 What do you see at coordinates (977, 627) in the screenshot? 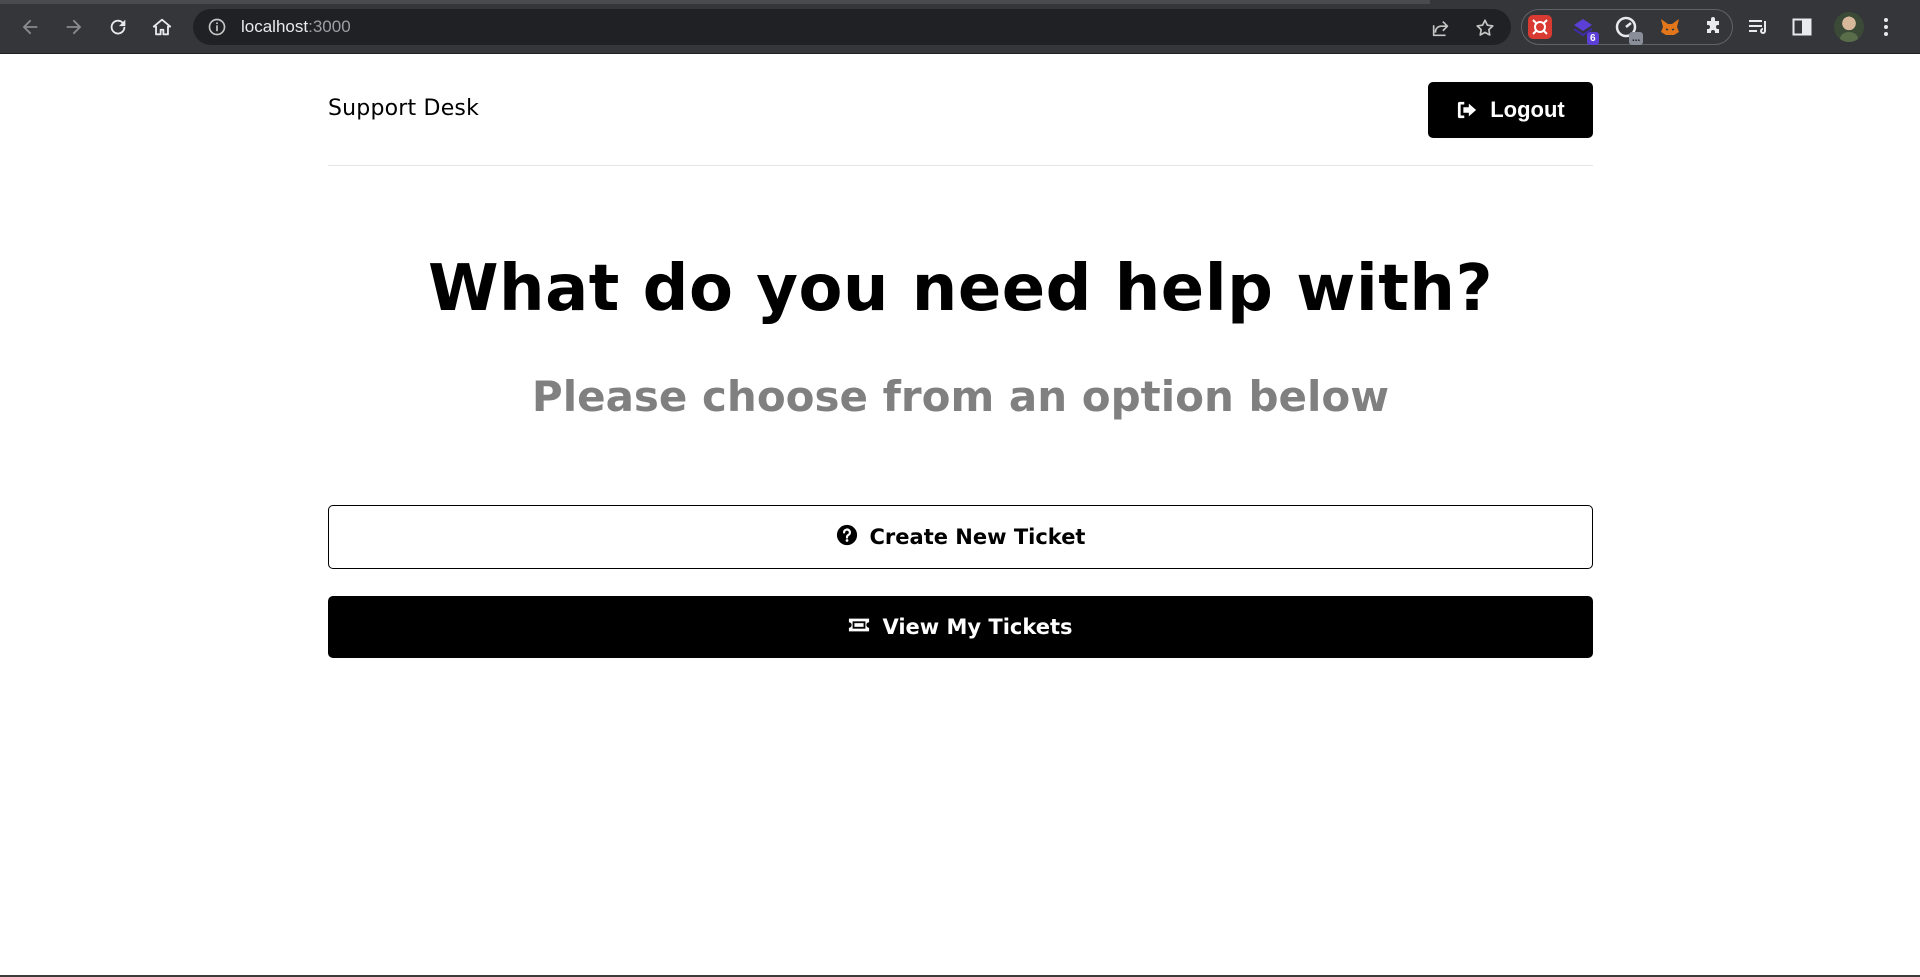
I see `view-my-tickets-label: View My Tickets` at bounding box center [977, 627].